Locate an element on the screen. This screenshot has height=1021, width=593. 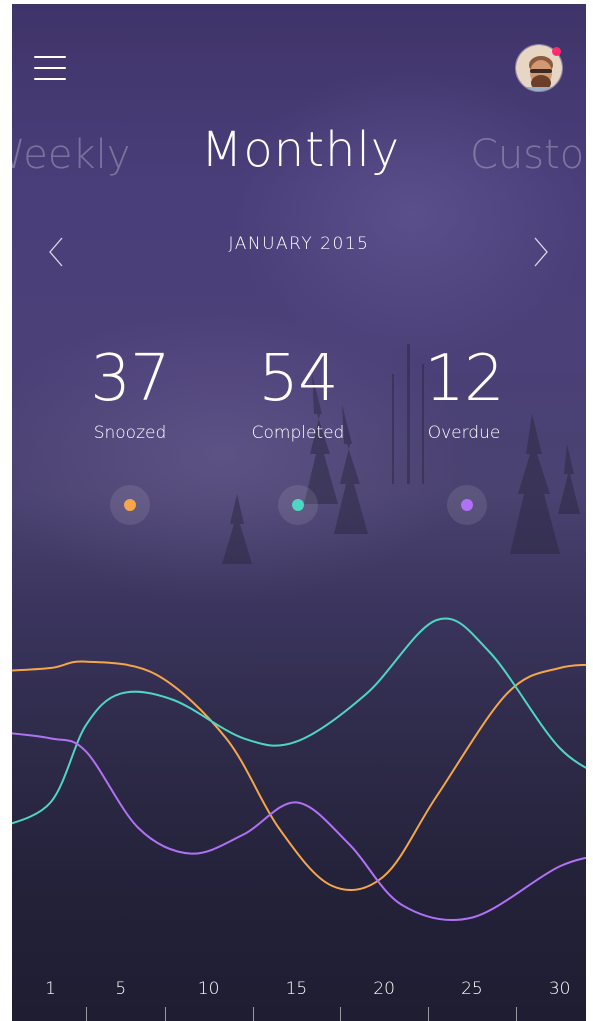
stat-label: Snoozed is located at coordinates (130, 433).